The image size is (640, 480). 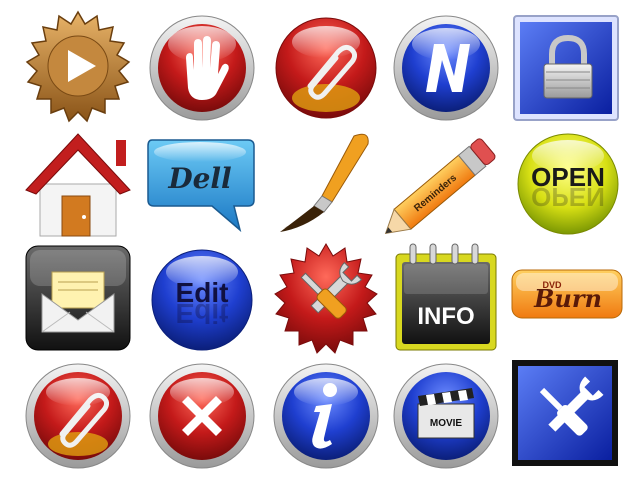 I want to click on close-icon, so click(x=202, y=416).